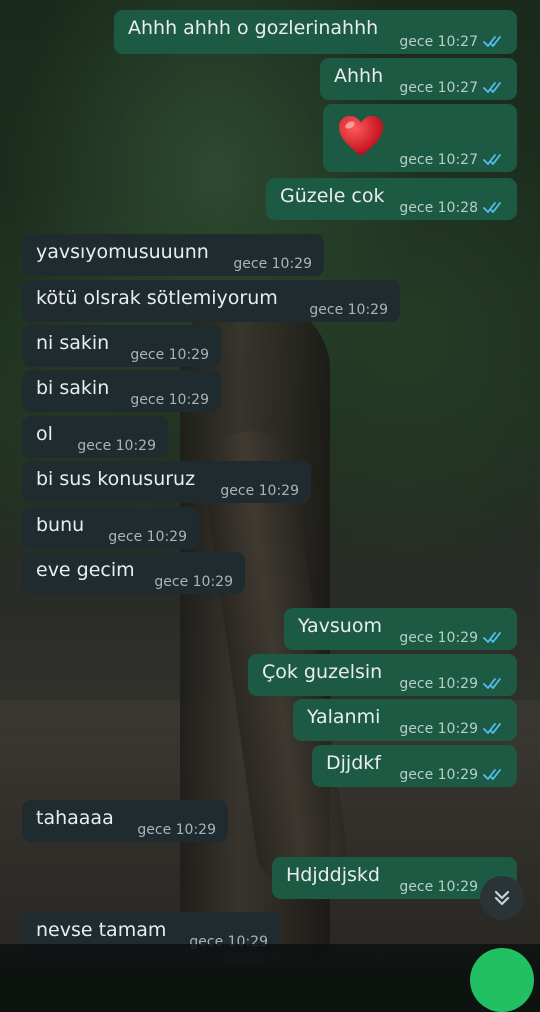 The width and height of the screenshot is (540, 1012). I want to click on incoming-message-bubble: ol gece 10:29, so click(95, 437).